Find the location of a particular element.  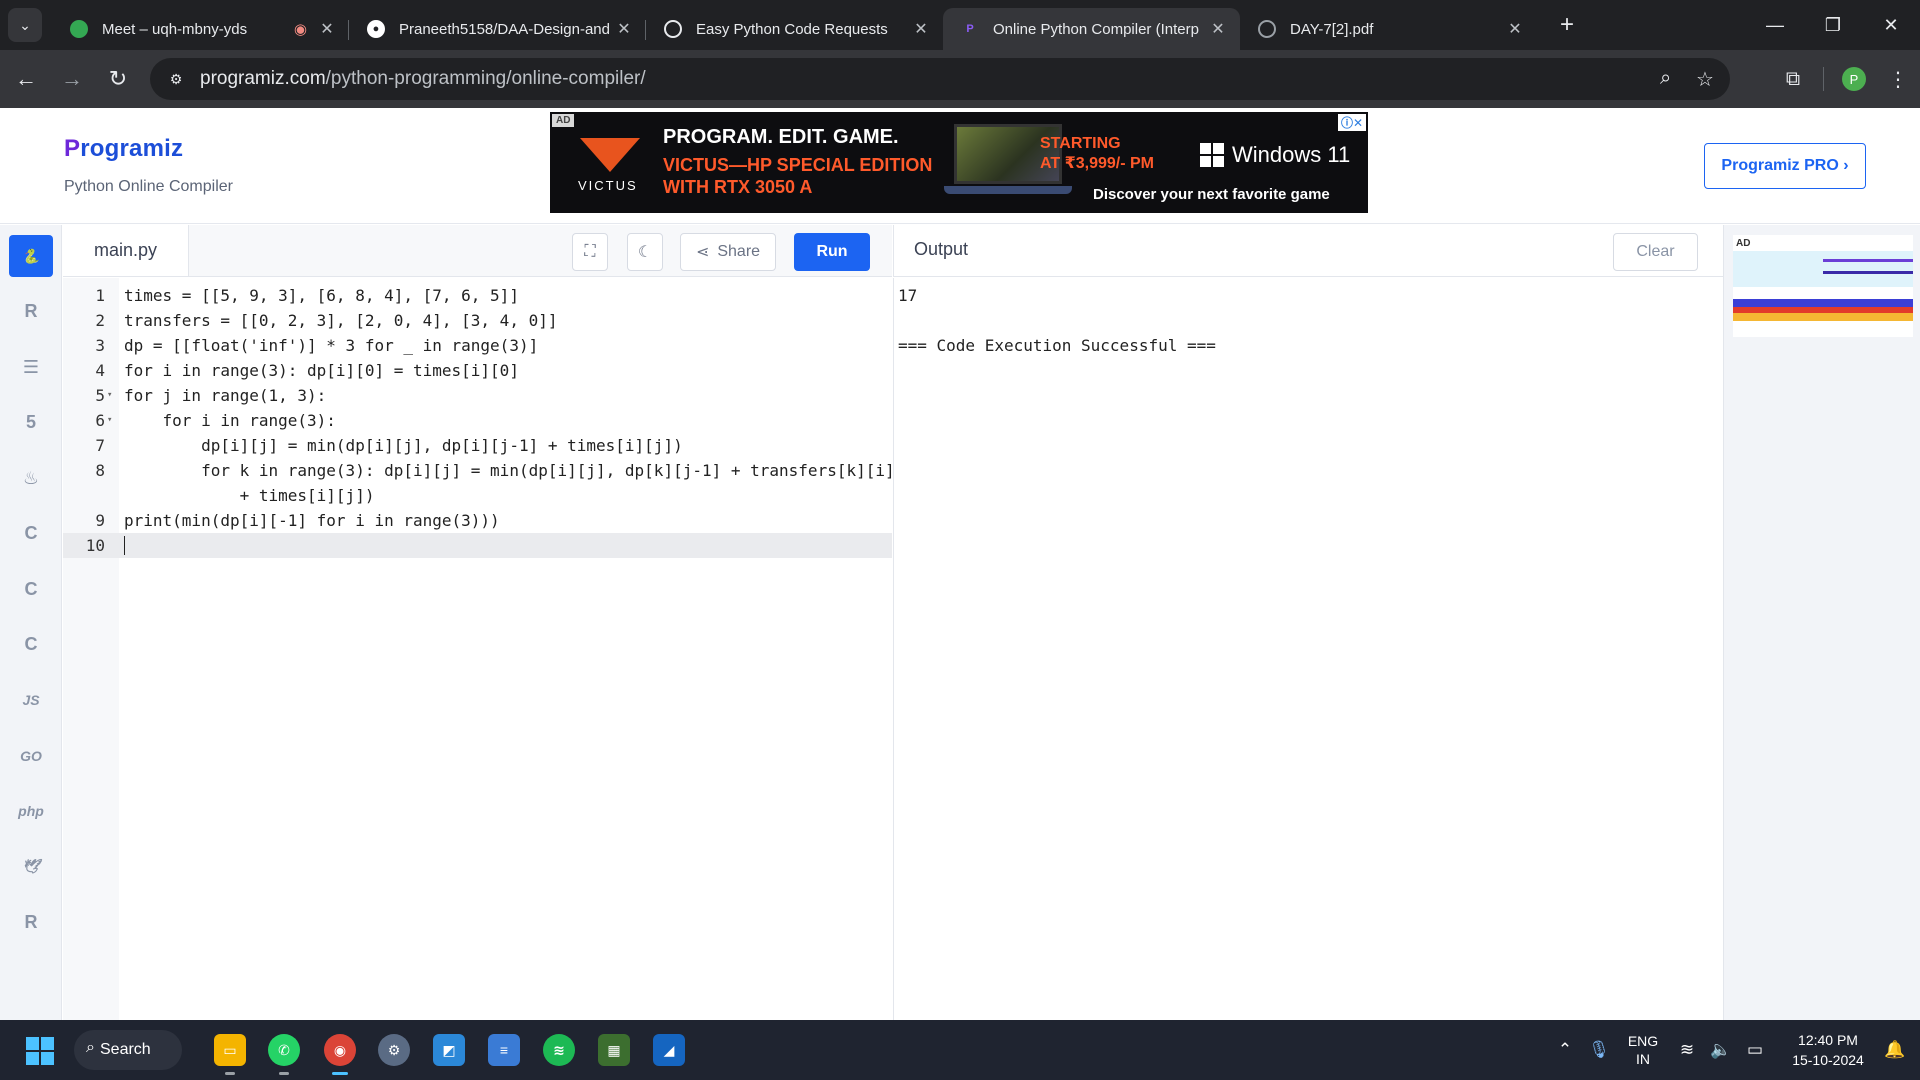

run-button: Run is located at coordinates (832, 252).